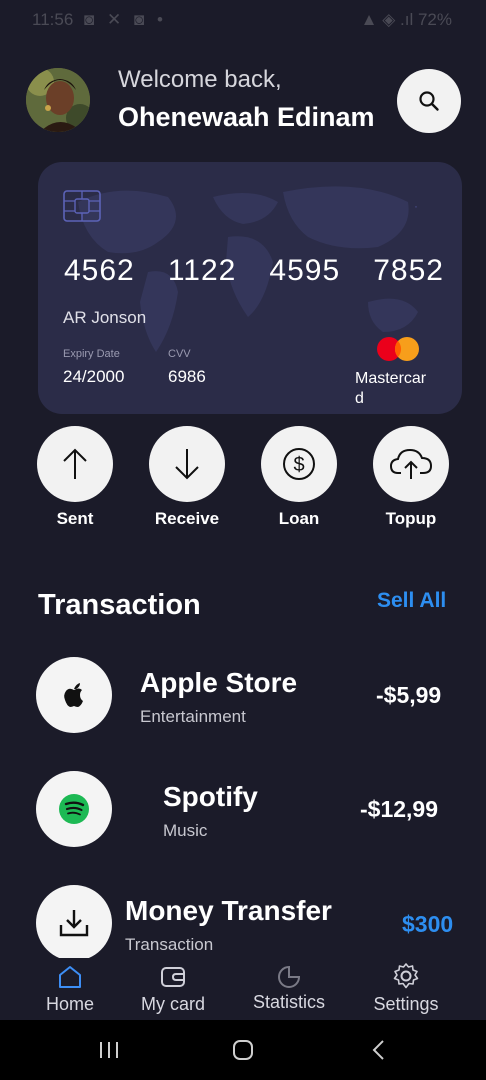  I want to click on nav-item-home: Home, so click(70, 989).